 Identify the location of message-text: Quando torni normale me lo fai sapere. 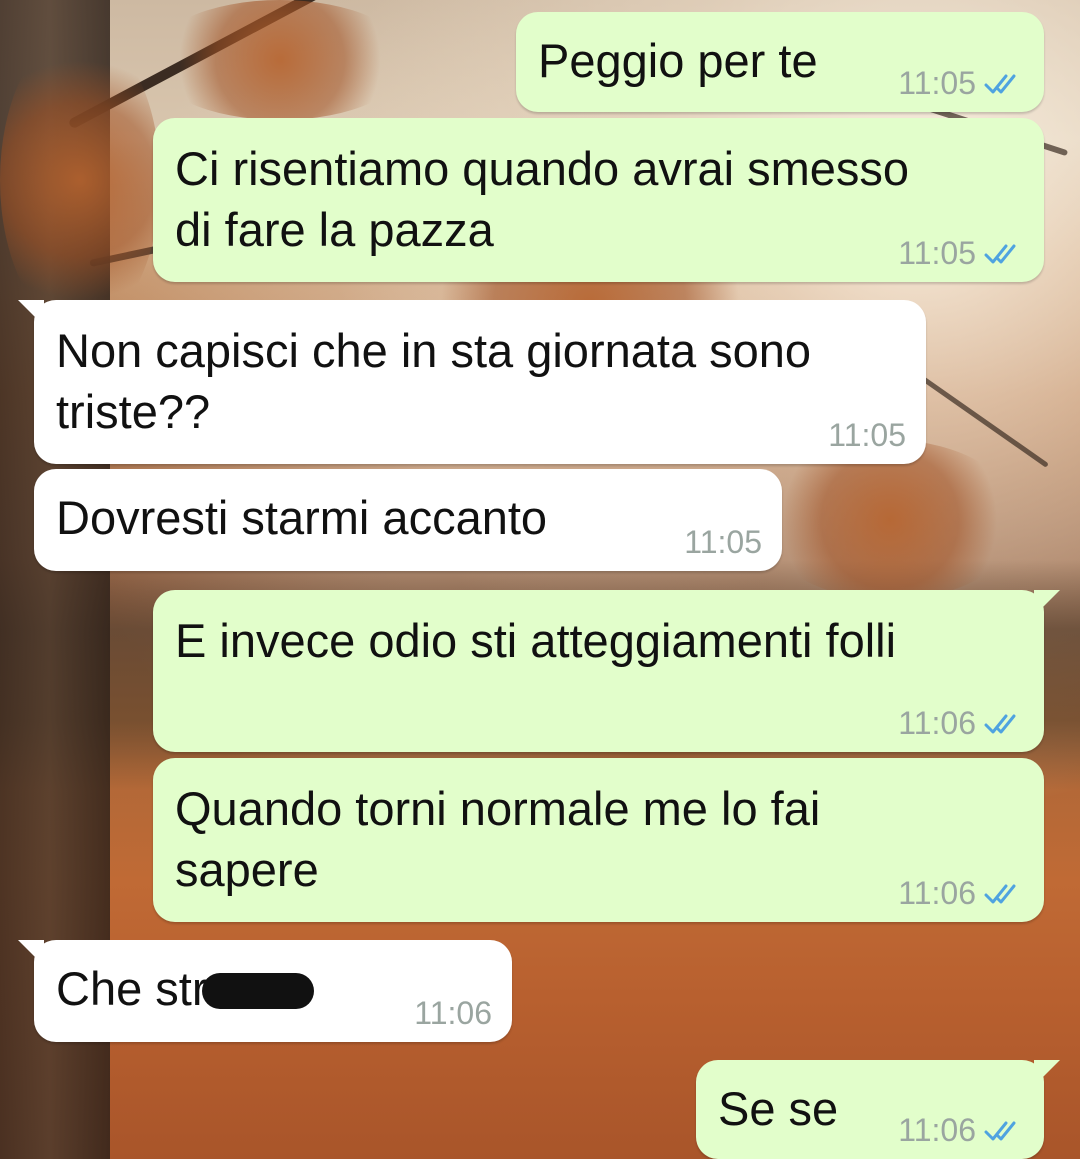
(498, 839).